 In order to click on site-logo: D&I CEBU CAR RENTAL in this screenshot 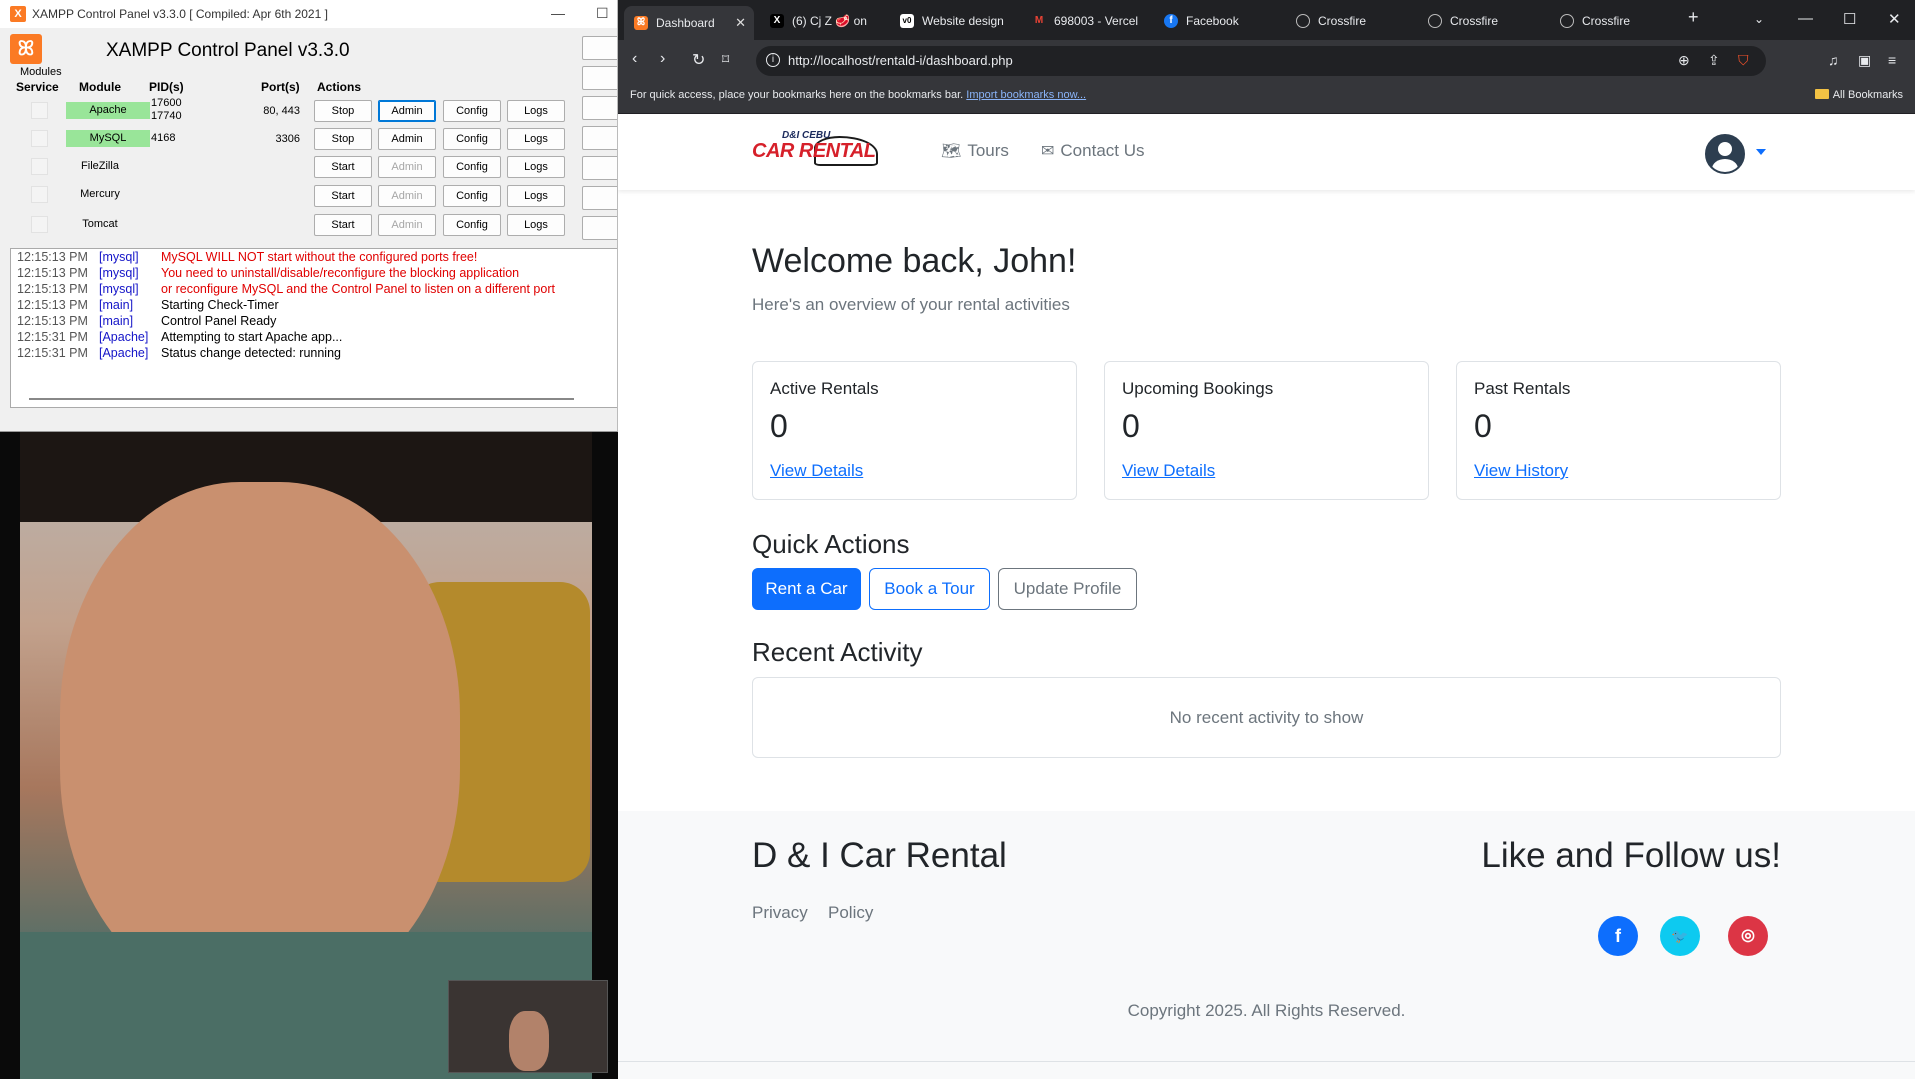, I will do `click(816, 153)`.